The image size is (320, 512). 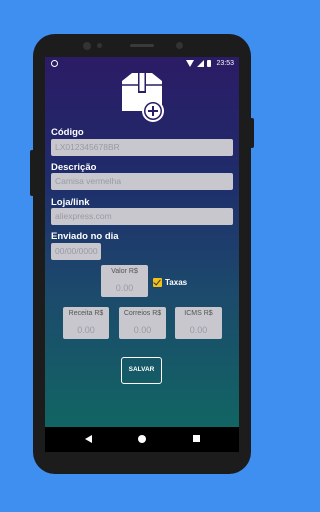 What do you see at coordinates (198, 330) in the screenshot?
I see `icms-value: 0.00` at bounding box center [198, 330].